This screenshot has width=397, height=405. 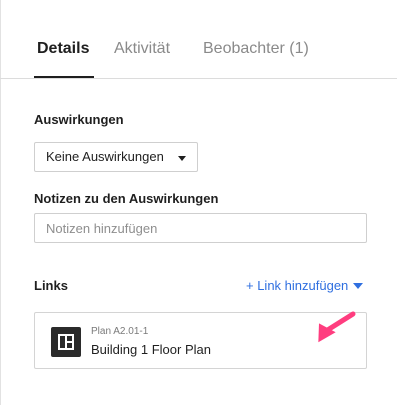 What do you see at coordinates (120, 331) in the screenshot?
I see `link-item-subtitle: Plan A2.01-1` at bounding box center [120, 331].